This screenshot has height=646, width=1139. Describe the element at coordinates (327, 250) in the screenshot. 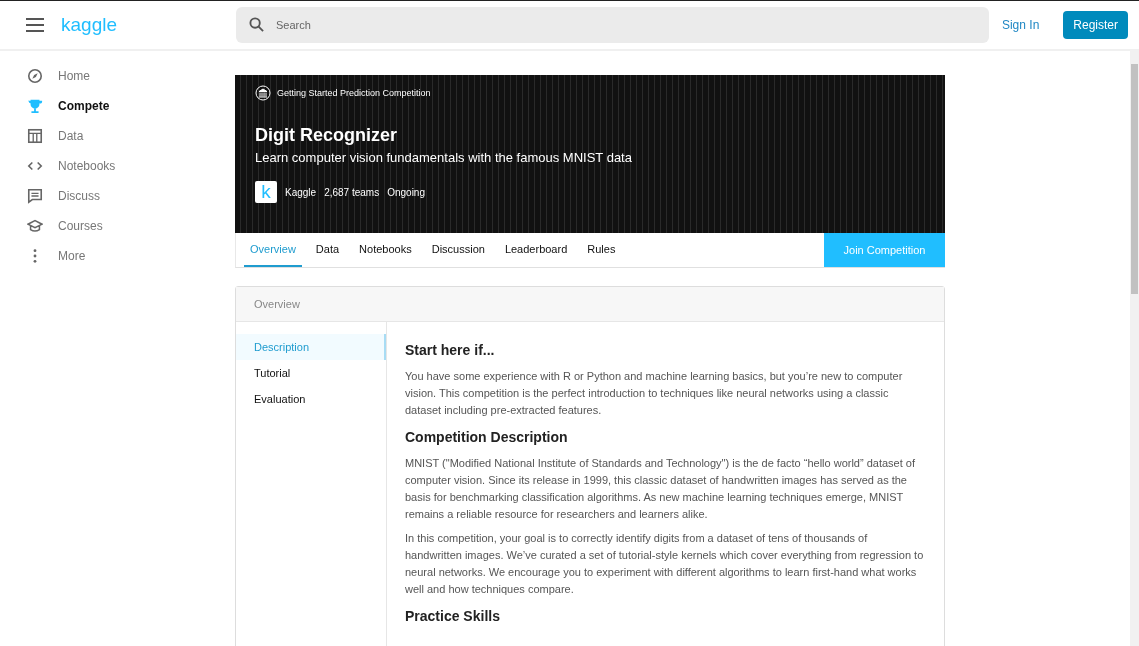

I see `tab: Data` at that location.